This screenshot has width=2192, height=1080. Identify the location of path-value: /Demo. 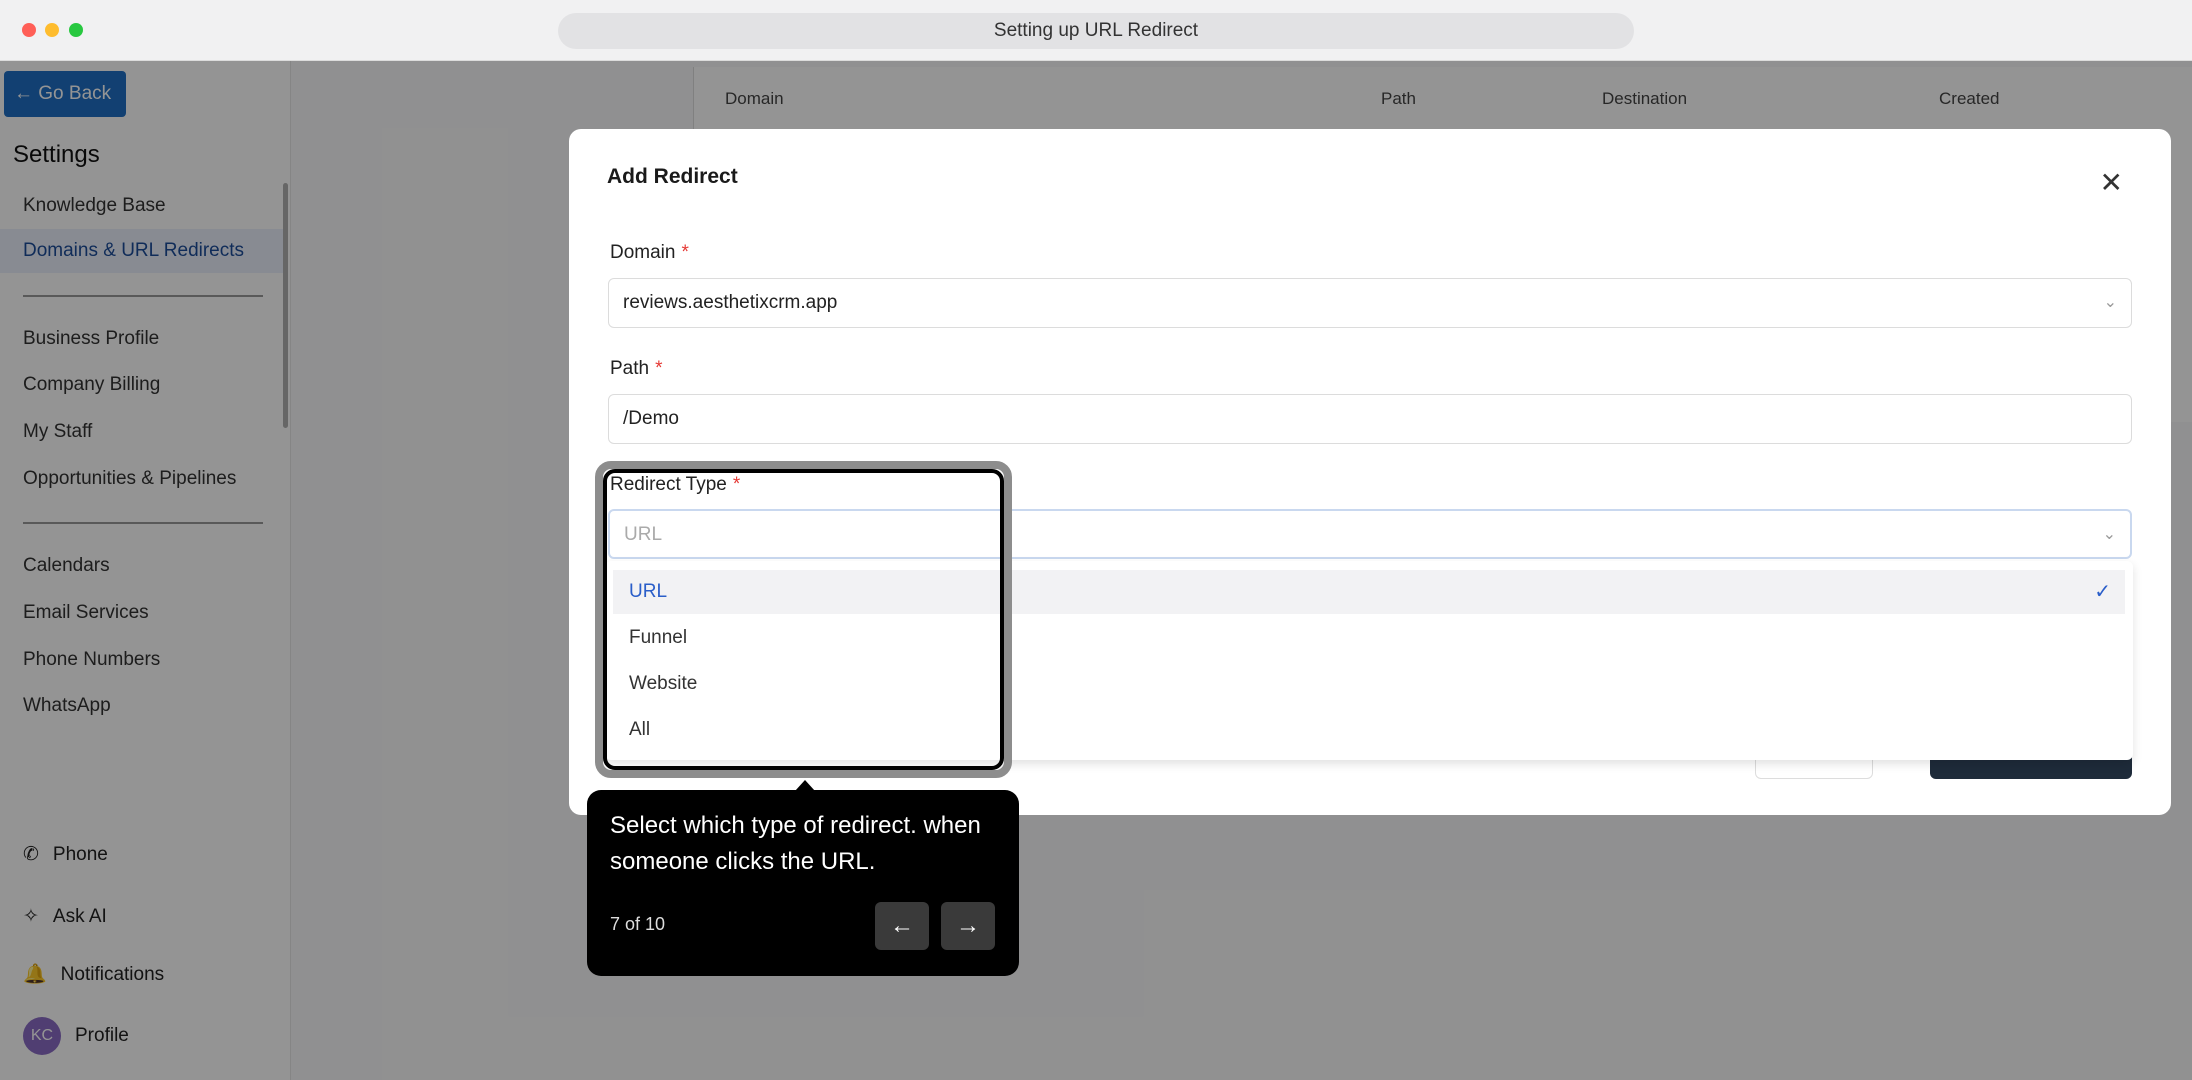
(651, 418).